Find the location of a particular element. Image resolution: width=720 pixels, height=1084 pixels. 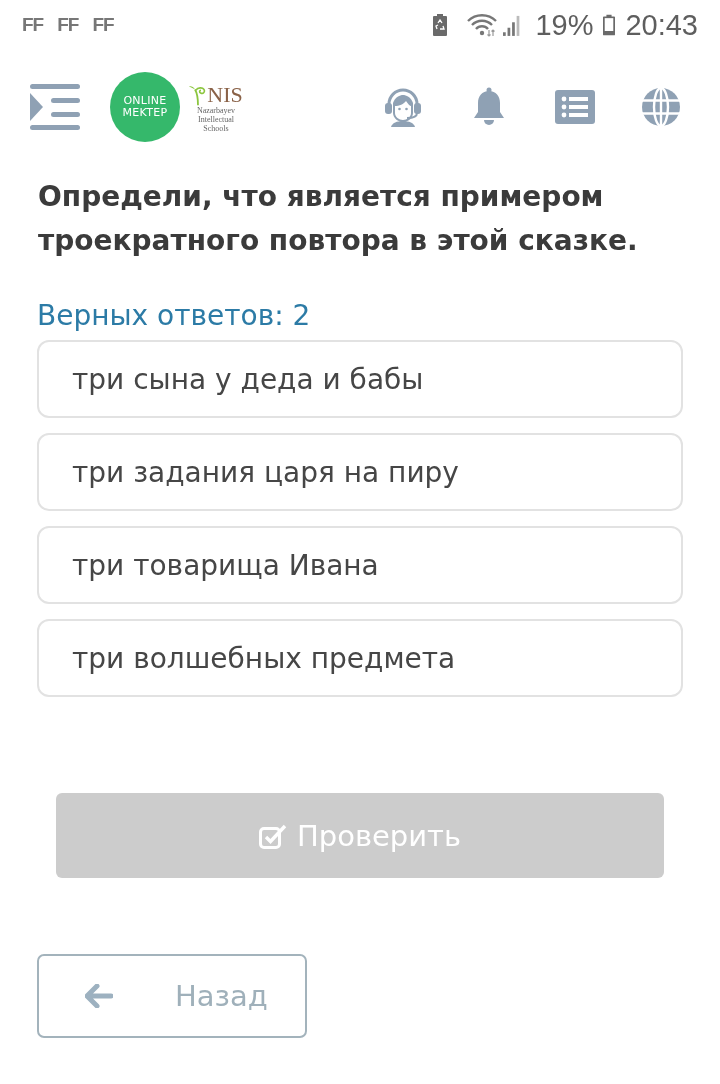

battery-icon is located at coordinates (609, 25).